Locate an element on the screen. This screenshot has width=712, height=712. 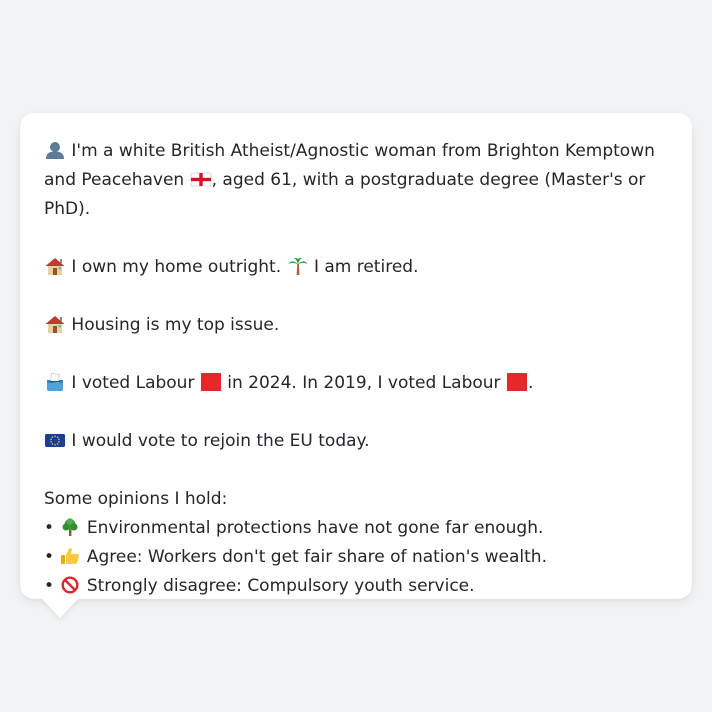
vote-end-text: . is located at coordinates (530, 383).